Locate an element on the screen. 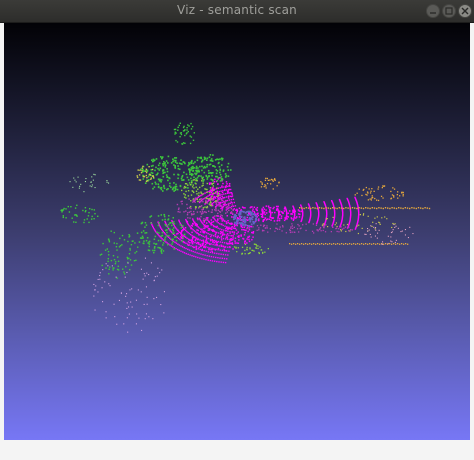 The image size is (474, 460). maximize-icon is located at coordinates (449, 11).